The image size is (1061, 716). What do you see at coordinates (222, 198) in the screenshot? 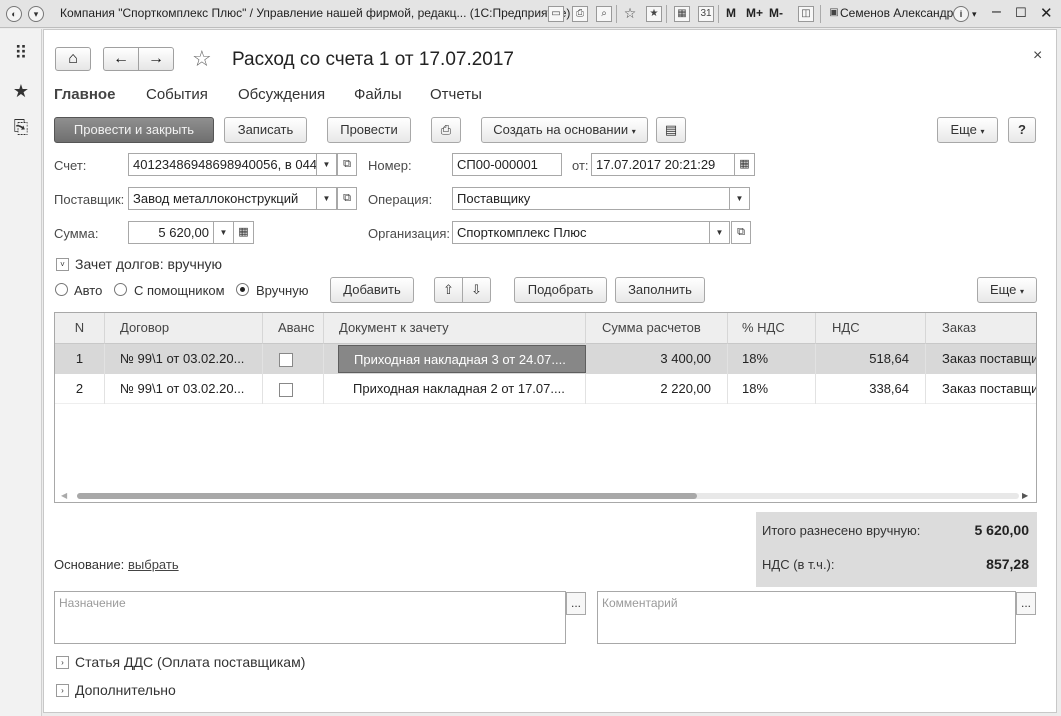
I see `supplier-field: Завод металлоконструкций` at bounding box center [222, 198].